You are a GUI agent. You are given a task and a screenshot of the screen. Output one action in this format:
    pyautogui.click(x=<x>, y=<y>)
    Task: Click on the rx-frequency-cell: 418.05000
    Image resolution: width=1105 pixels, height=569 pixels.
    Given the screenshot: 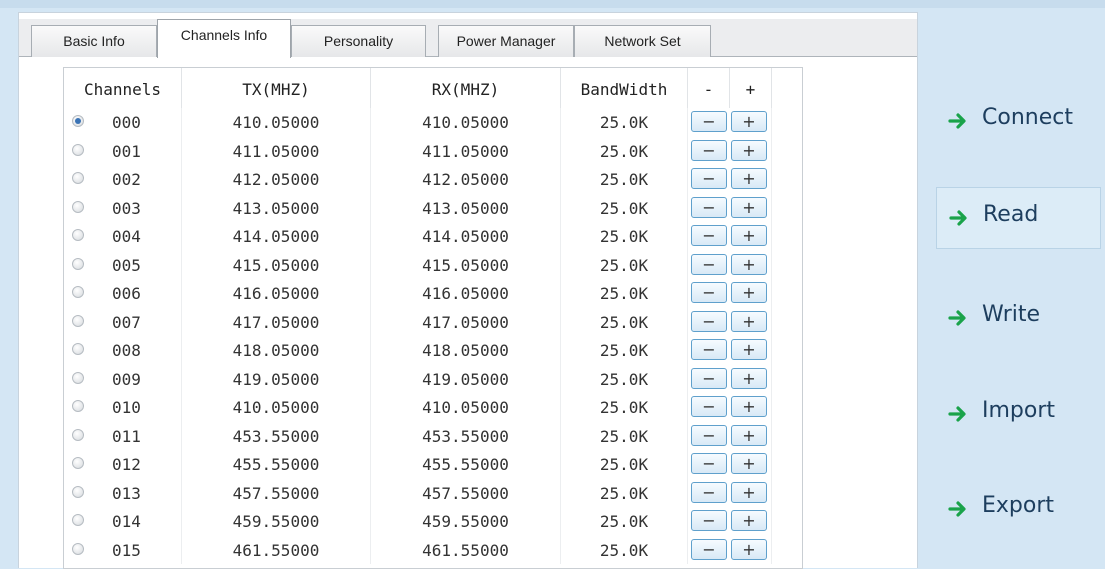 What is the action you would take?
    pyautogui.click(x=466, y=350)
    